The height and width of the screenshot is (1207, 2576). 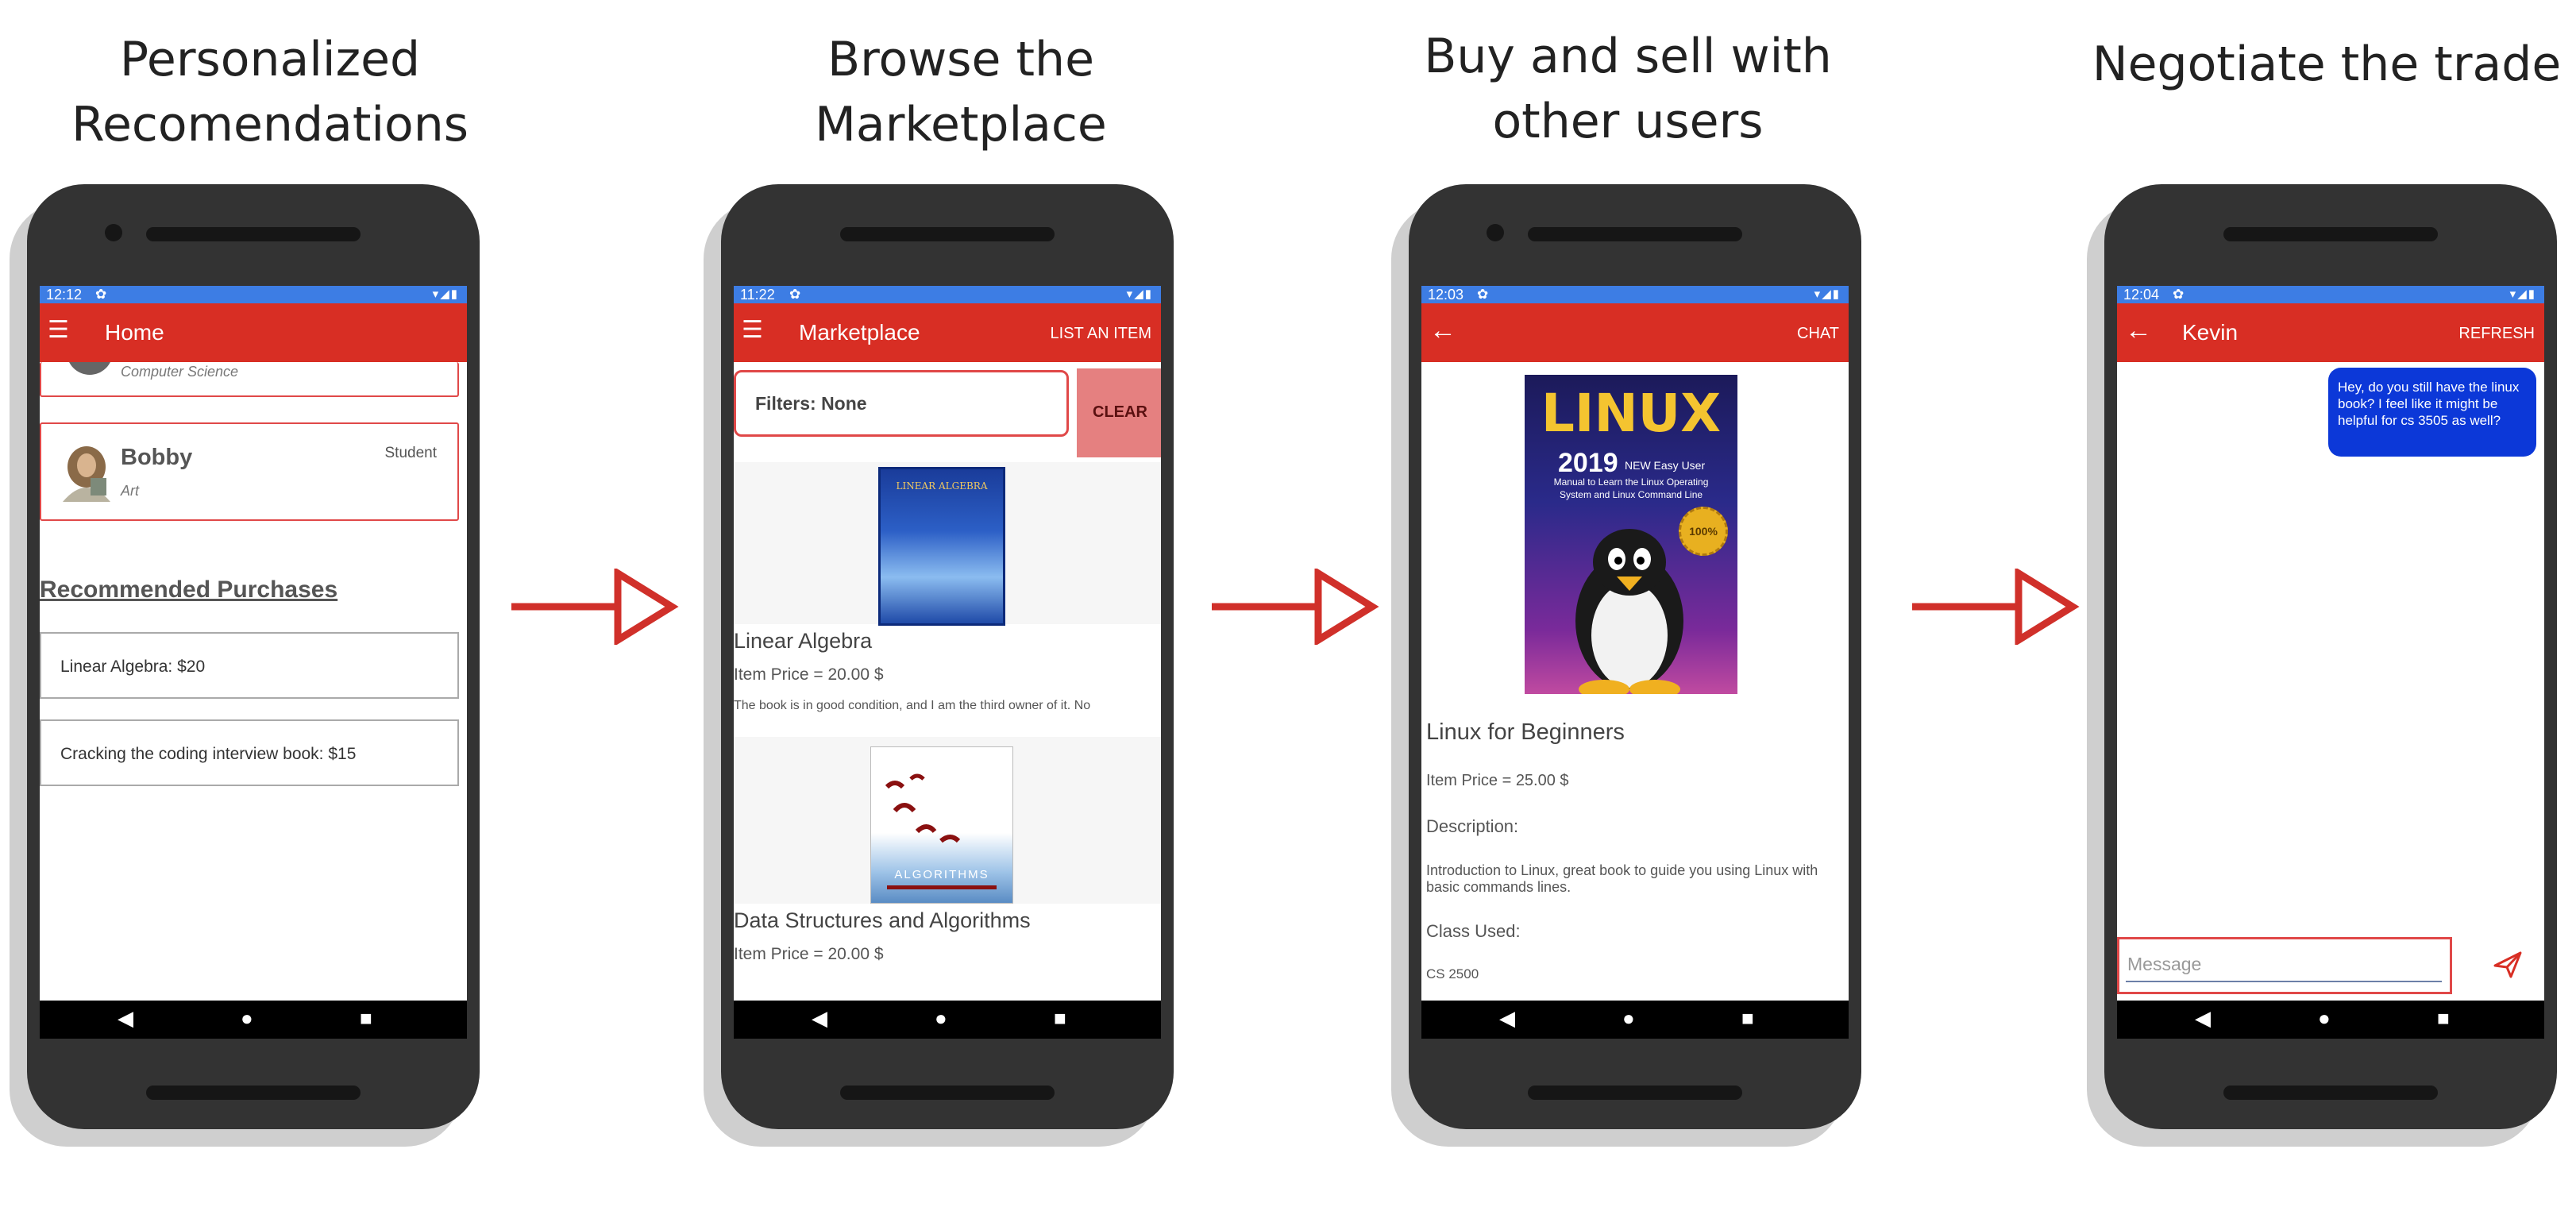 What do you see at coordinates (942, 486) in the screenshot?
I see `cover-title: LINEAR ALGEBRA` at bounding box center [942, 486].